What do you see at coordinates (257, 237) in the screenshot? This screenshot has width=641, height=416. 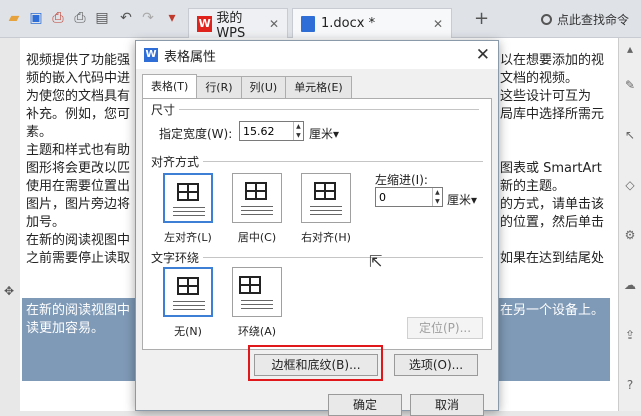 I see `align-center-label: 居中(C)` at bounding box center [257, 237].